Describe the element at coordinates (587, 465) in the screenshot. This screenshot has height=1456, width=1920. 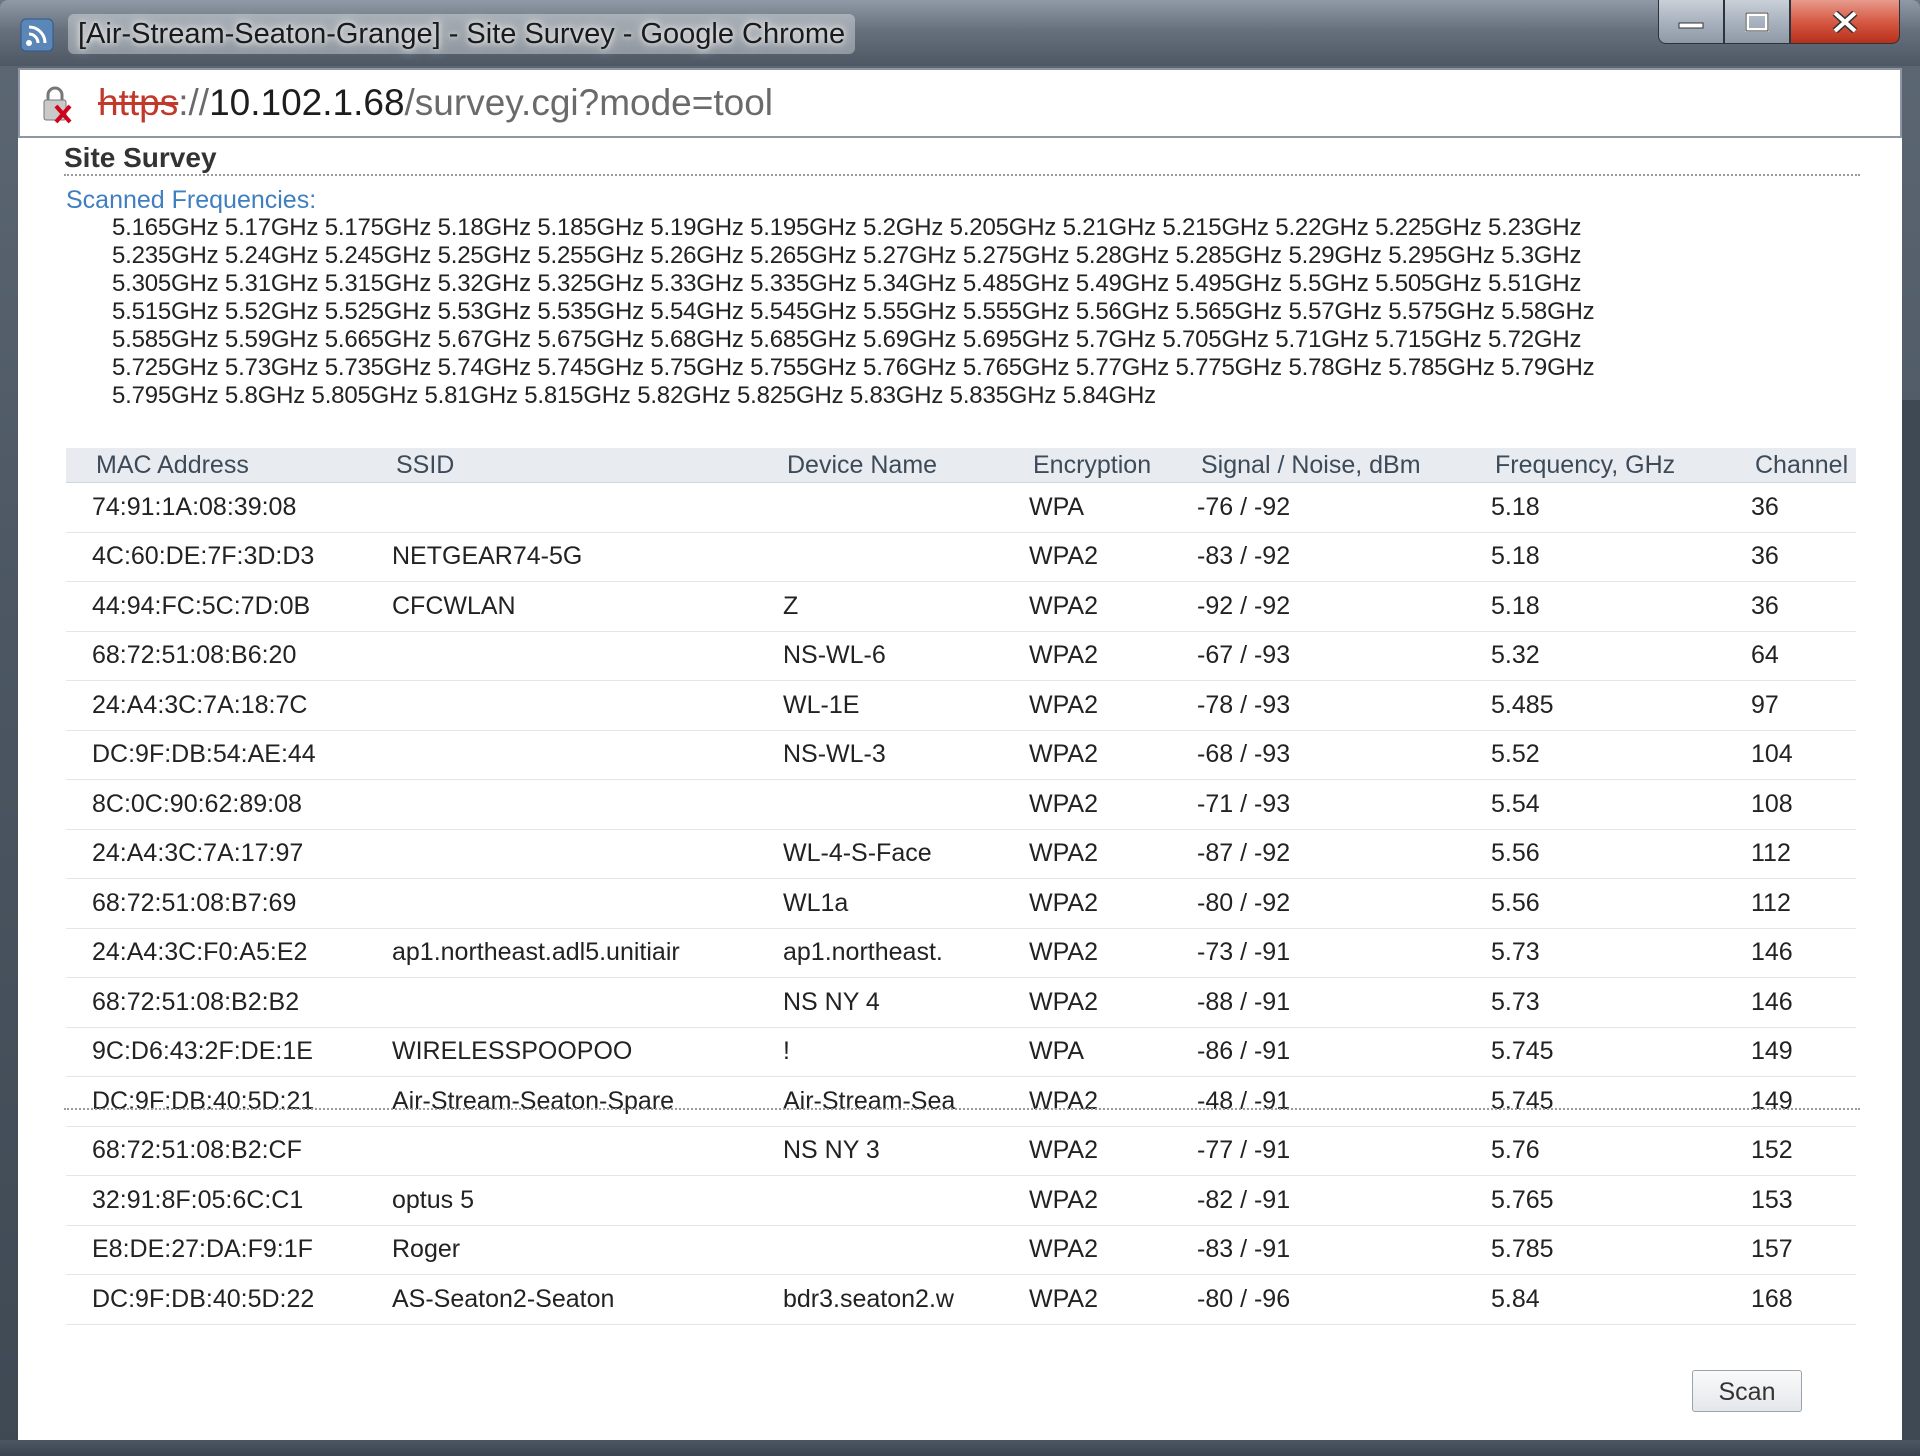
I see `column-header-ssid: SSID` at that location.